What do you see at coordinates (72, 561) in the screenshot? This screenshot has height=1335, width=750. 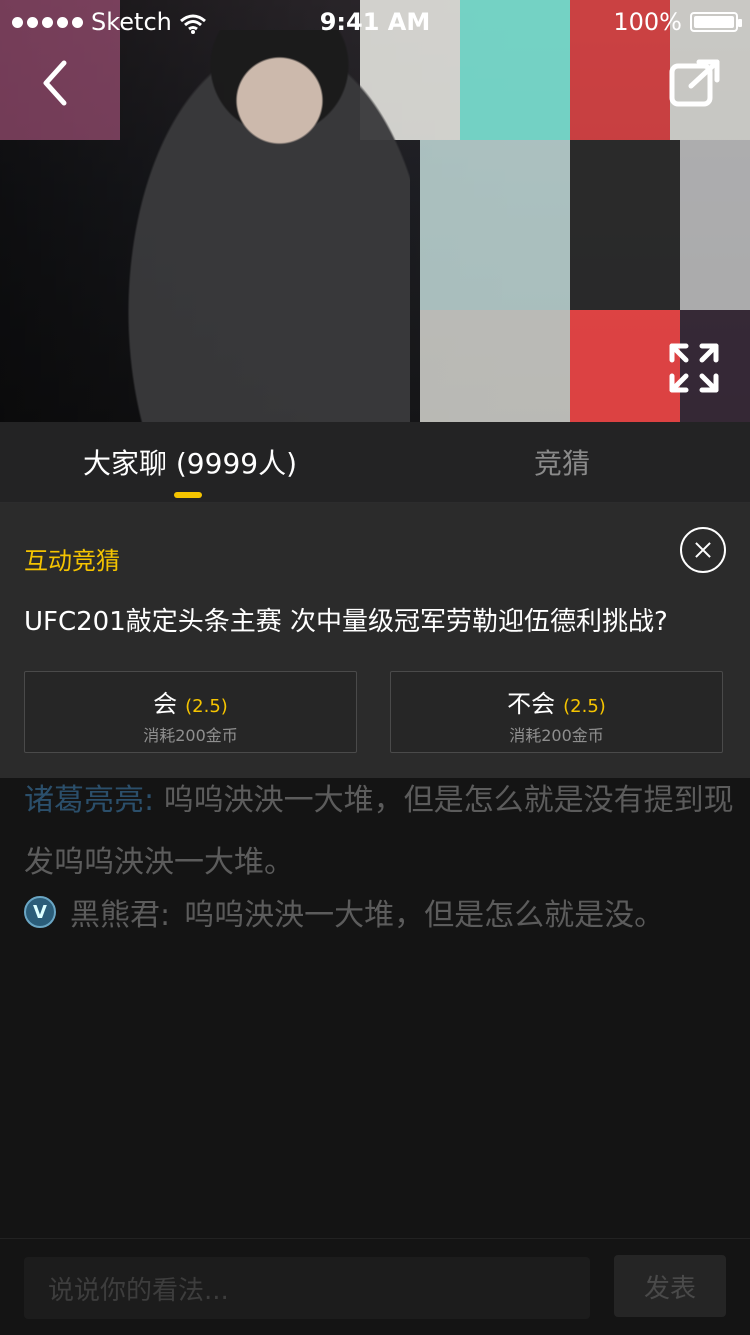 I see `quiz-title: 互动竞猜` at bounding box center [72, 561].